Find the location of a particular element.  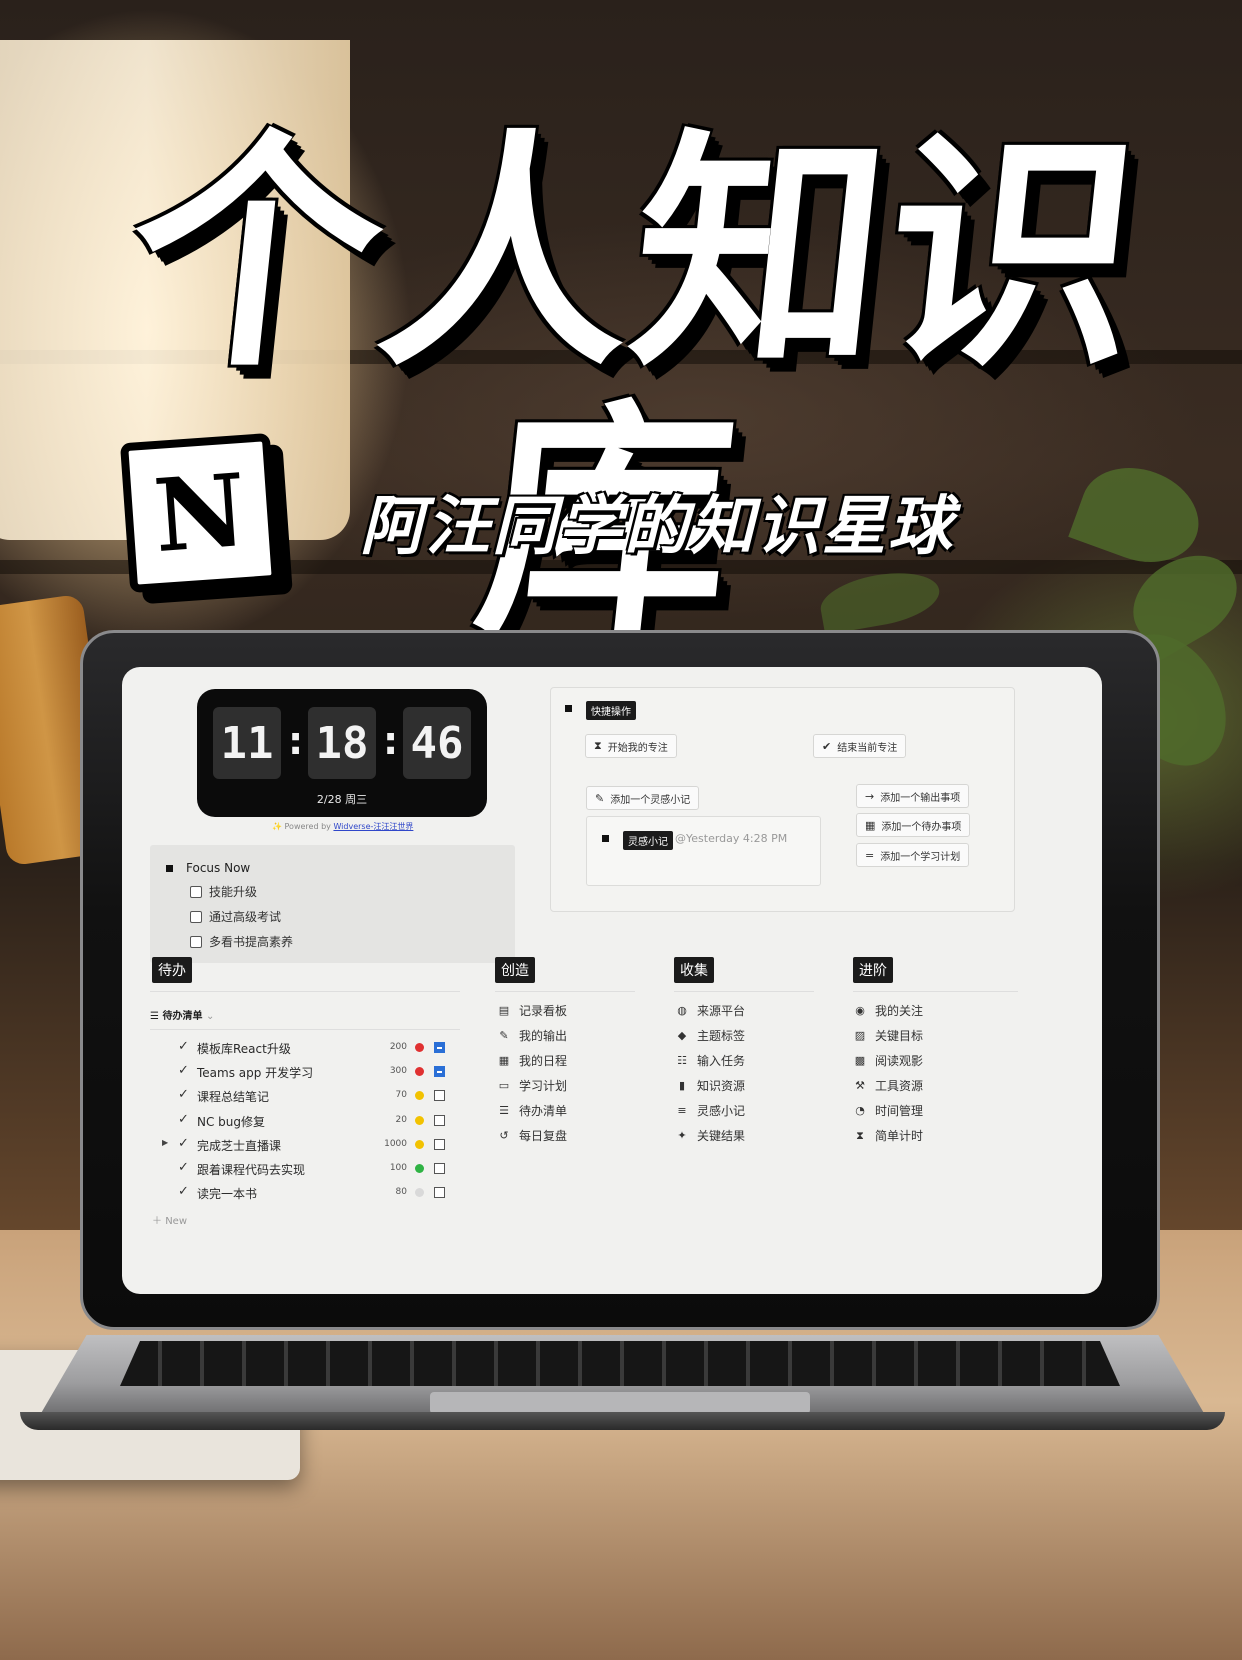

todo-view-selector: ☰ 待办清单 ⌄ is located at coordinates (182, 1014).